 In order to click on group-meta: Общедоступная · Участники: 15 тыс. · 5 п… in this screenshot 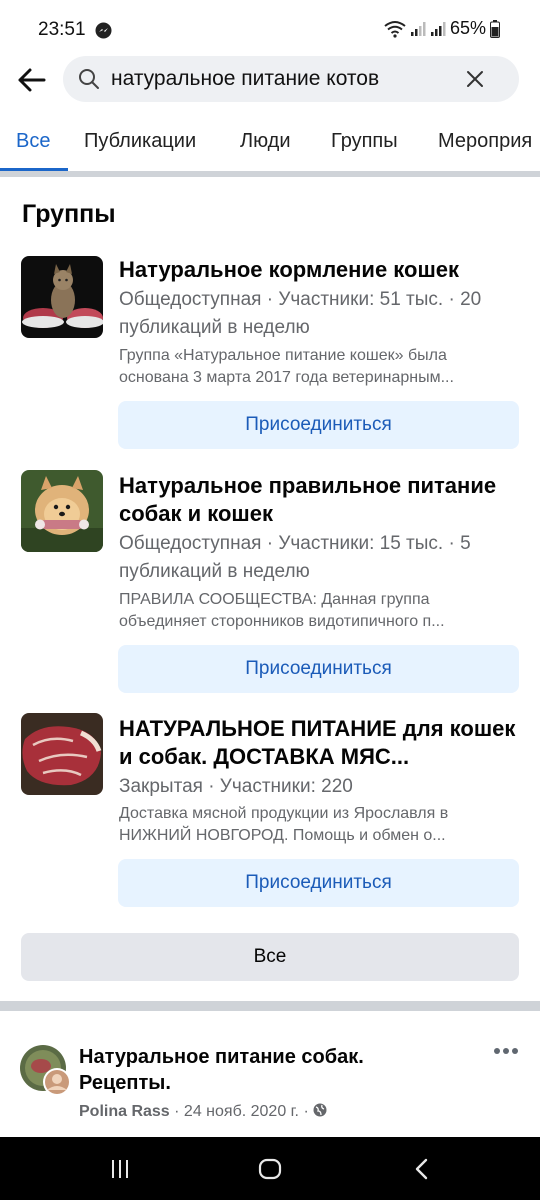, I will do `click(295, 557)`.